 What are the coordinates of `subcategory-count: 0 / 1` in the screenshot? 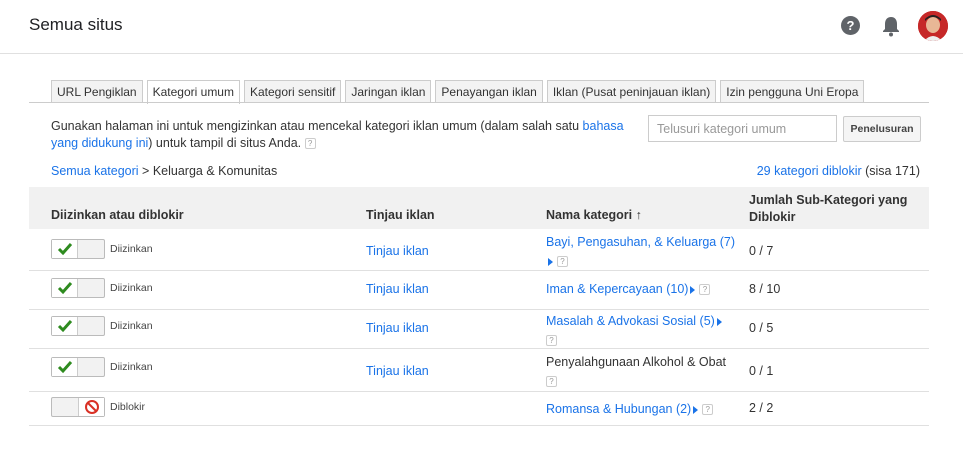 It's located at (761, 371).